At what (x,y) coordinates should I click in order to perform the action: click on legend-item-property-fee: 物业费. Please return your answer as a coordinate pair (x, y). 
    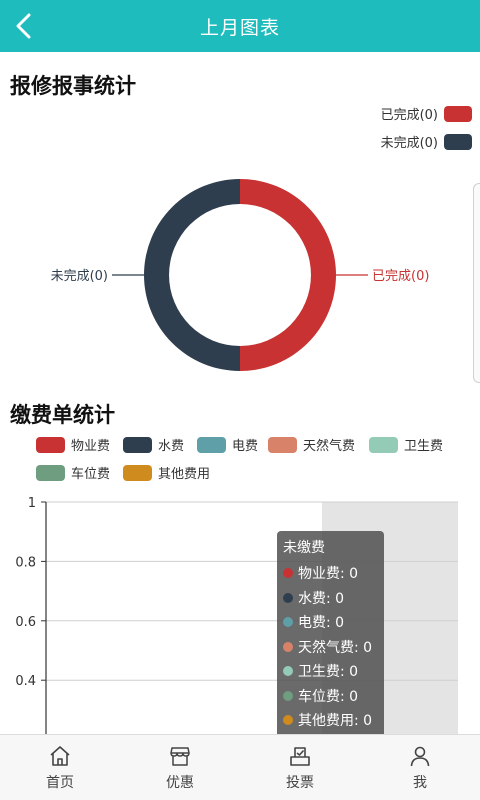
    Looking at the image, I should click on (73, 444).